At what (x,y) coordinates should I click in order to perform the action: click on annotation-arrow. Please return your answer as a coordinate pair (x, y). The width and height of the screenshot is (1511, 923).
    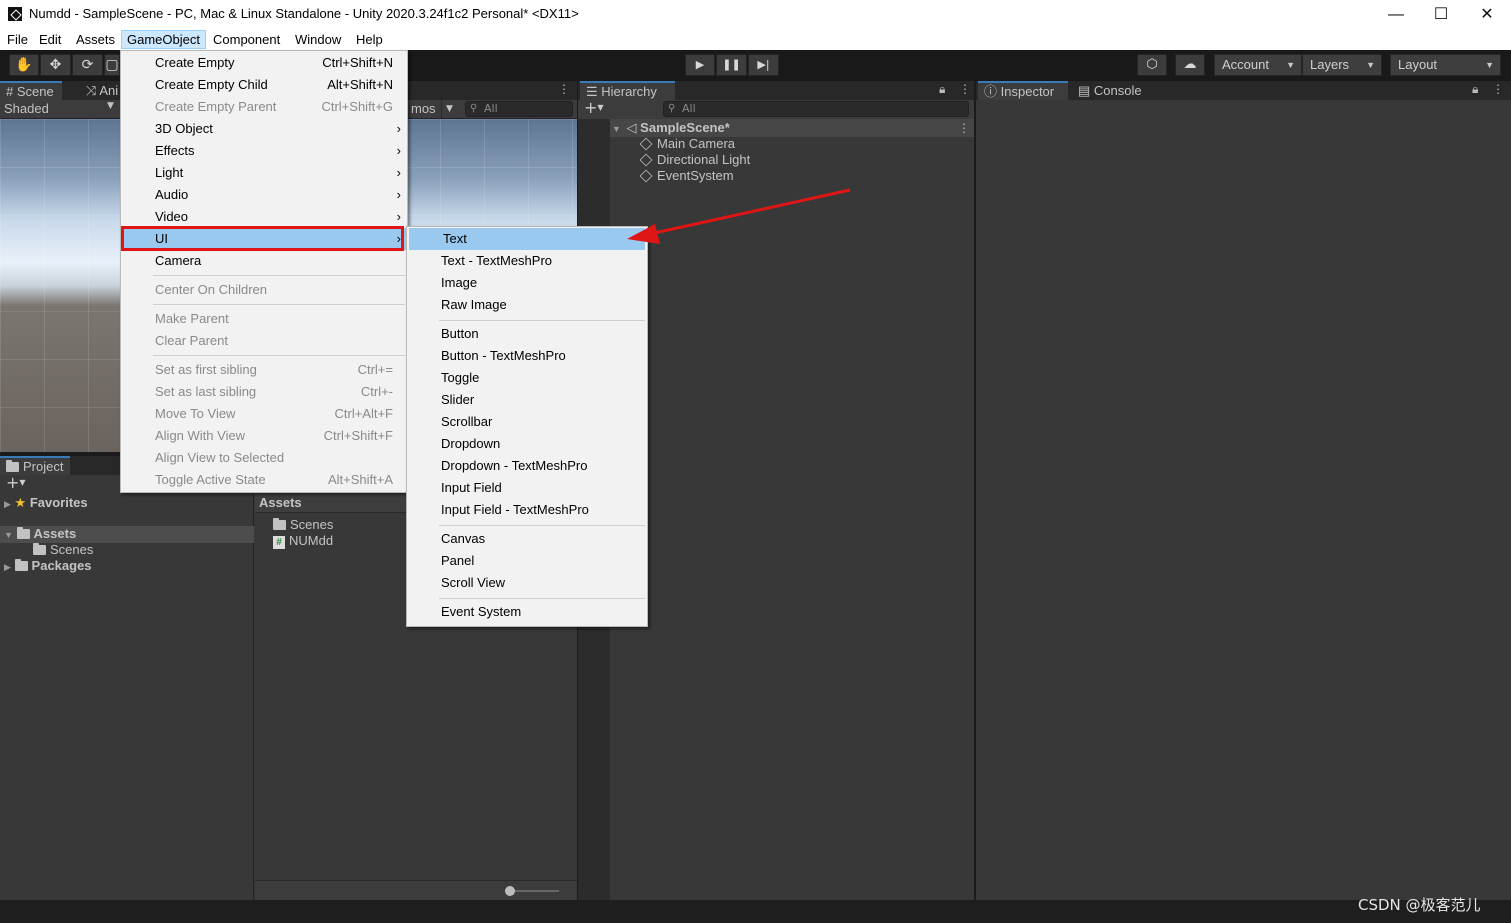
    Looking at the image, I should click on (739, 216).